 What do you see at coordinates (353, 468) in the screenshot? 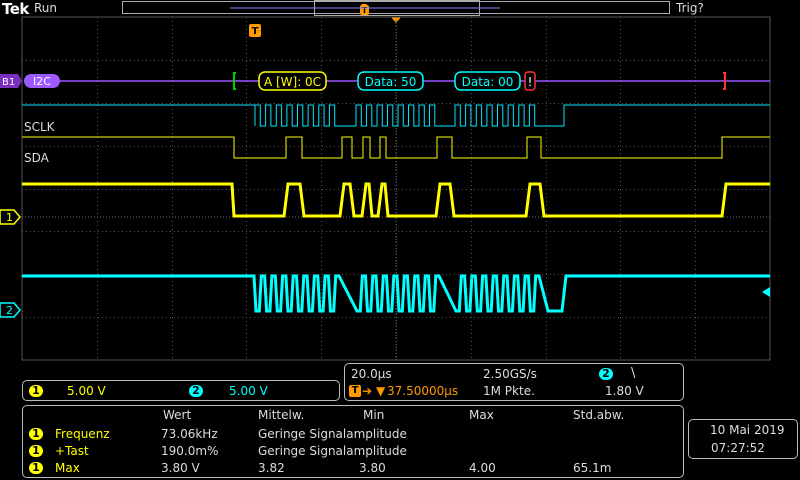
I see `meas-row-max: 1 Max 3.80 V 3.82 3.80 4.00 65.1m` at bounding box center [353, 468].